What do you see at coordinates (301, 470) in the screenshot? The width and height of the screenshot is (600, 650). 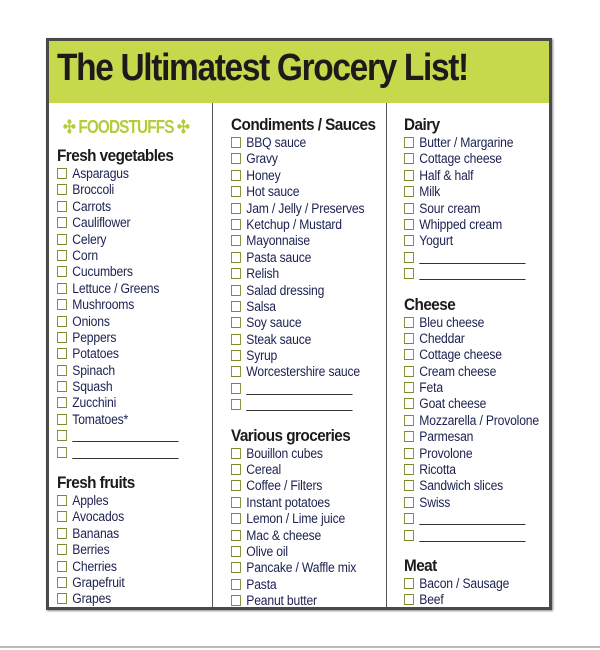 I see `list-item: Cereal` at bounding box center [301, 470].